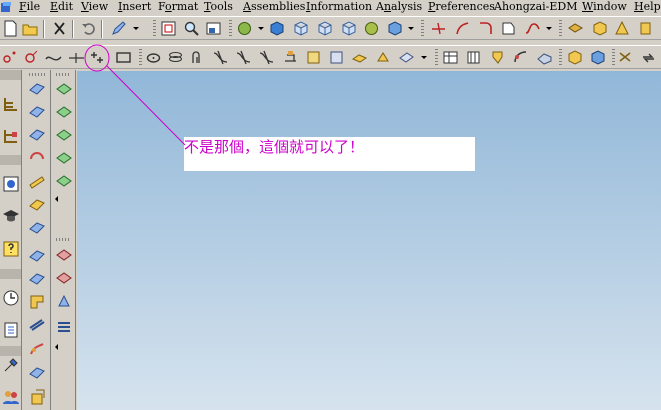 The image size is (661, 410). I want to click on ellipse-icon, so click(153, 57).